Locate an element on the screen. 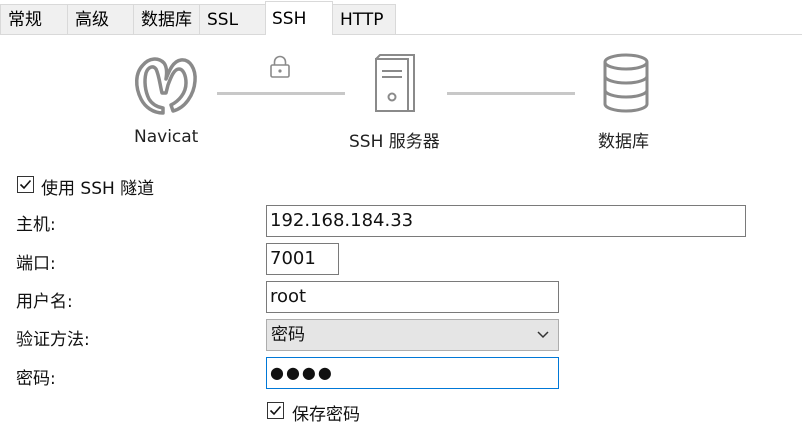 This screenshot has width=802, height=425. save-password-checkbox is located at coordinates (275, 410).